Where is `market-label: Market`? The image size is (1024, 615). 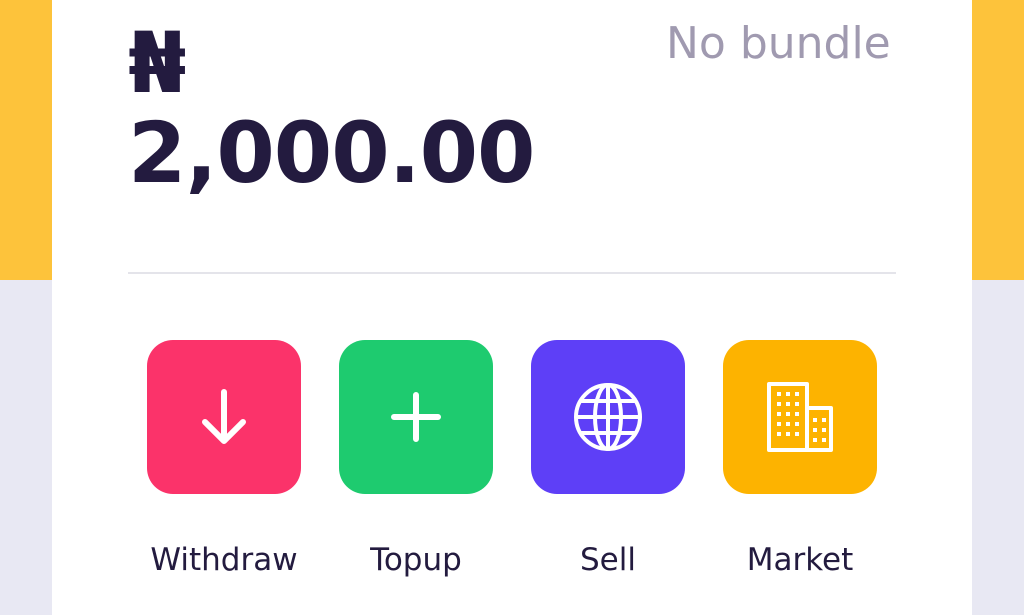 market-label: Market is located at coordinates (800, 560).